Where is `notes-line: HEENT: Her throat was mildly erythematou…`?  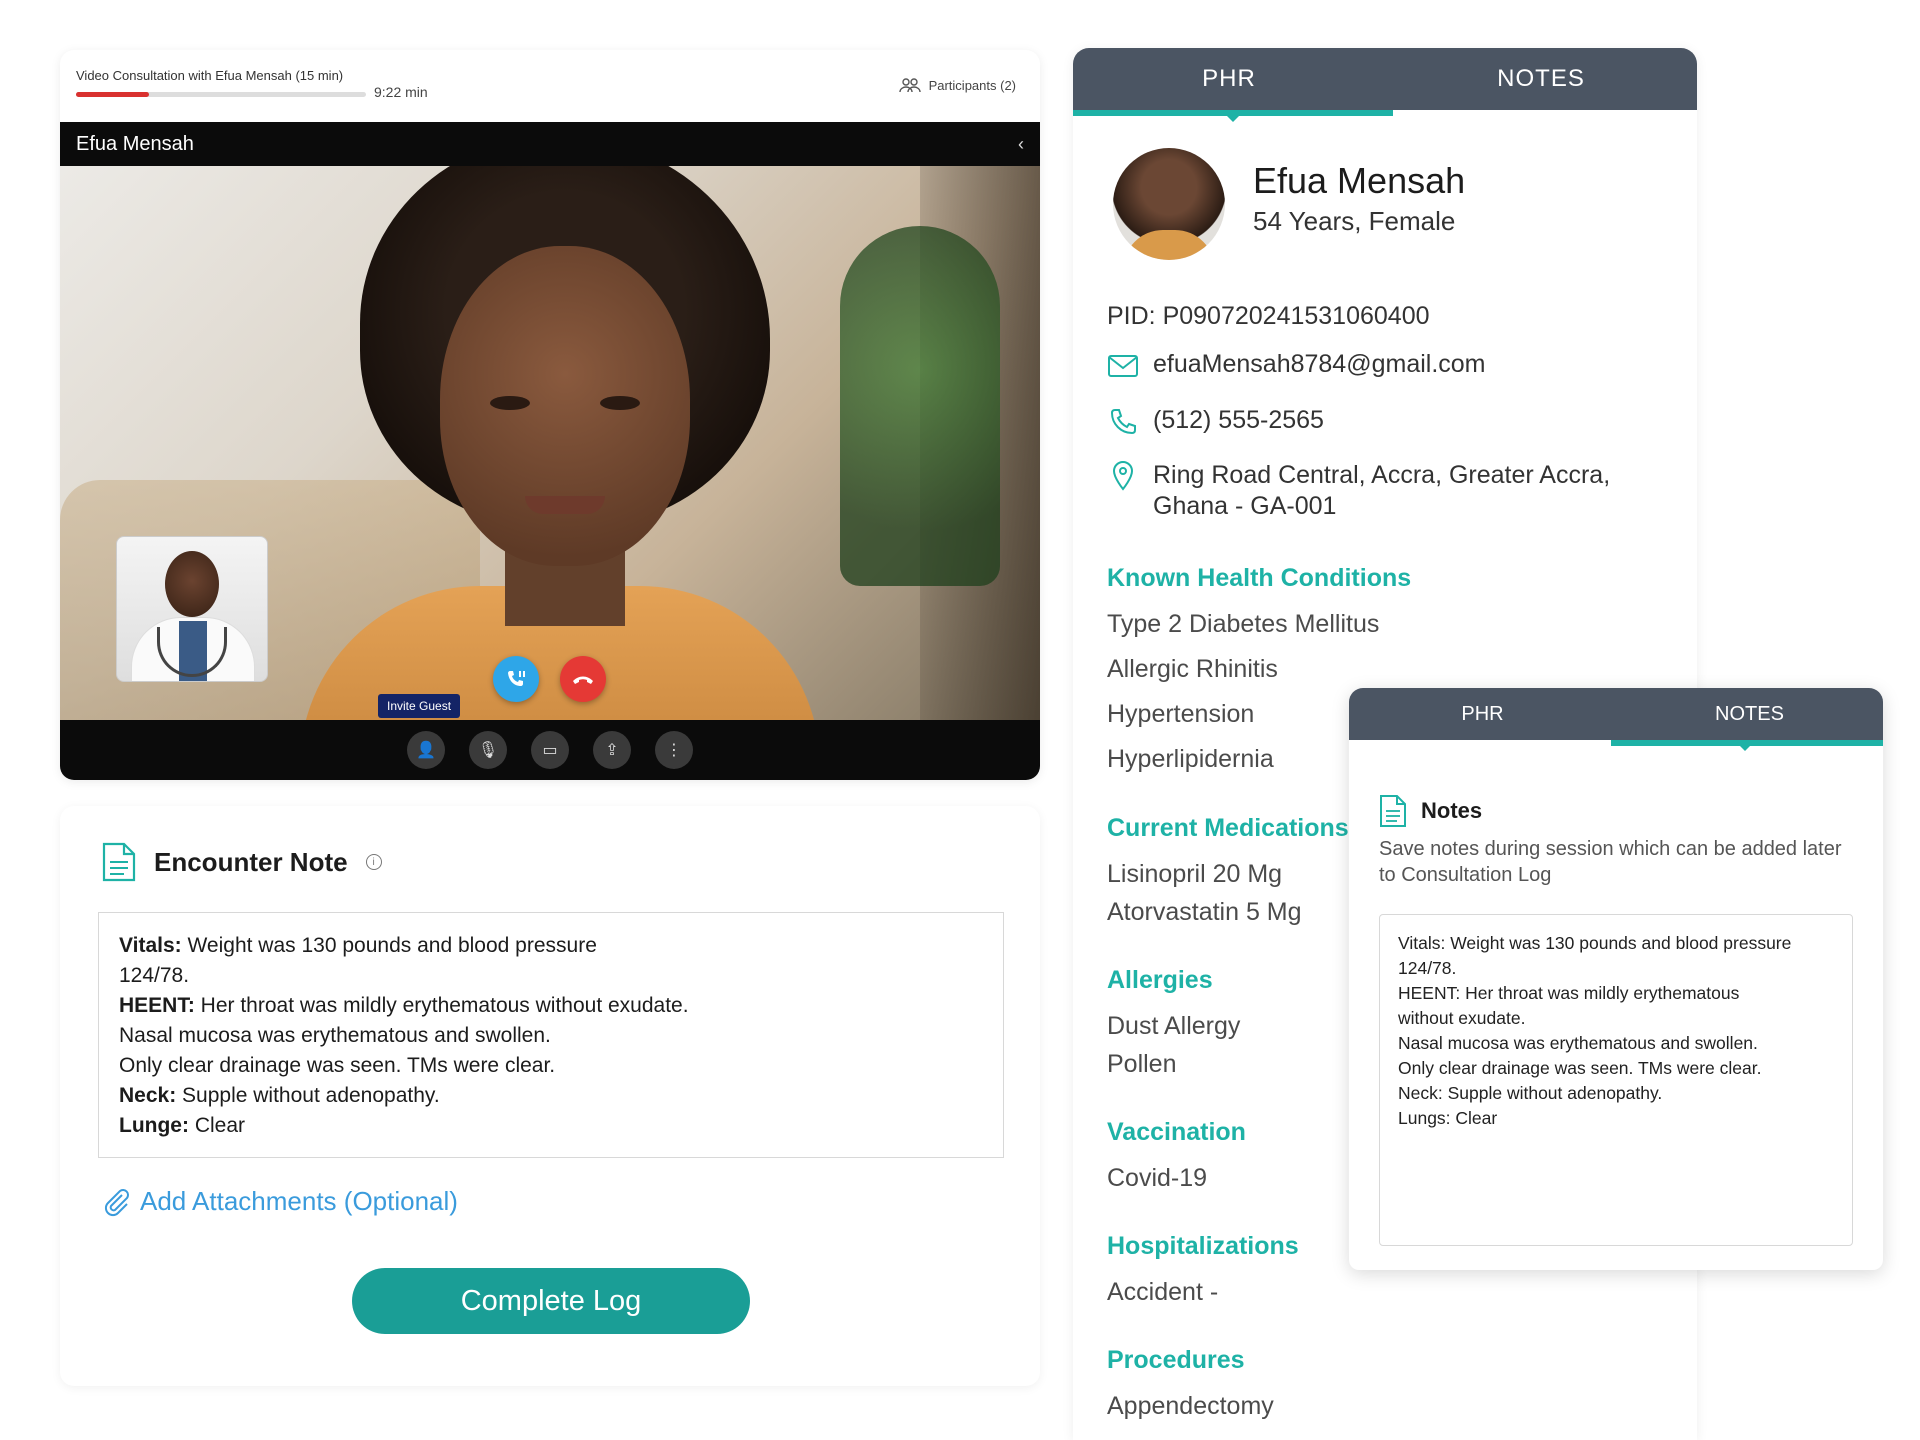 notes-line: HEENT: Her throat was mildly erythematou… is located at coordinates (1569, 993).